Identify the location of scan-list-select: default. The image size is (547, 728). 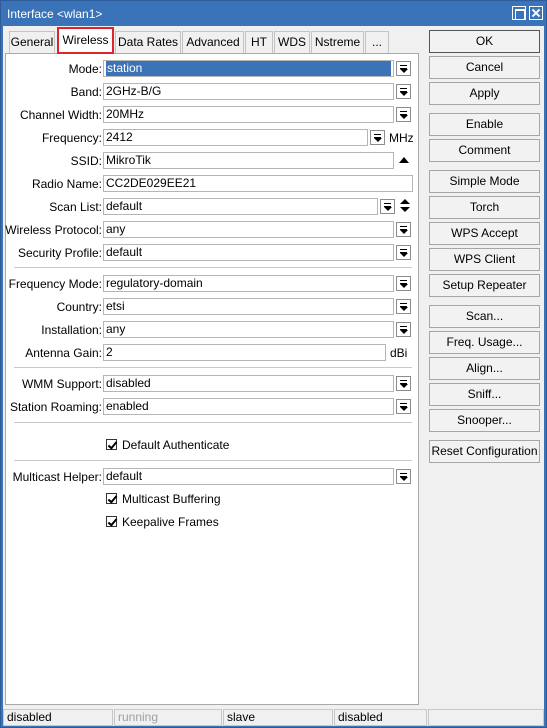
(240, 206).